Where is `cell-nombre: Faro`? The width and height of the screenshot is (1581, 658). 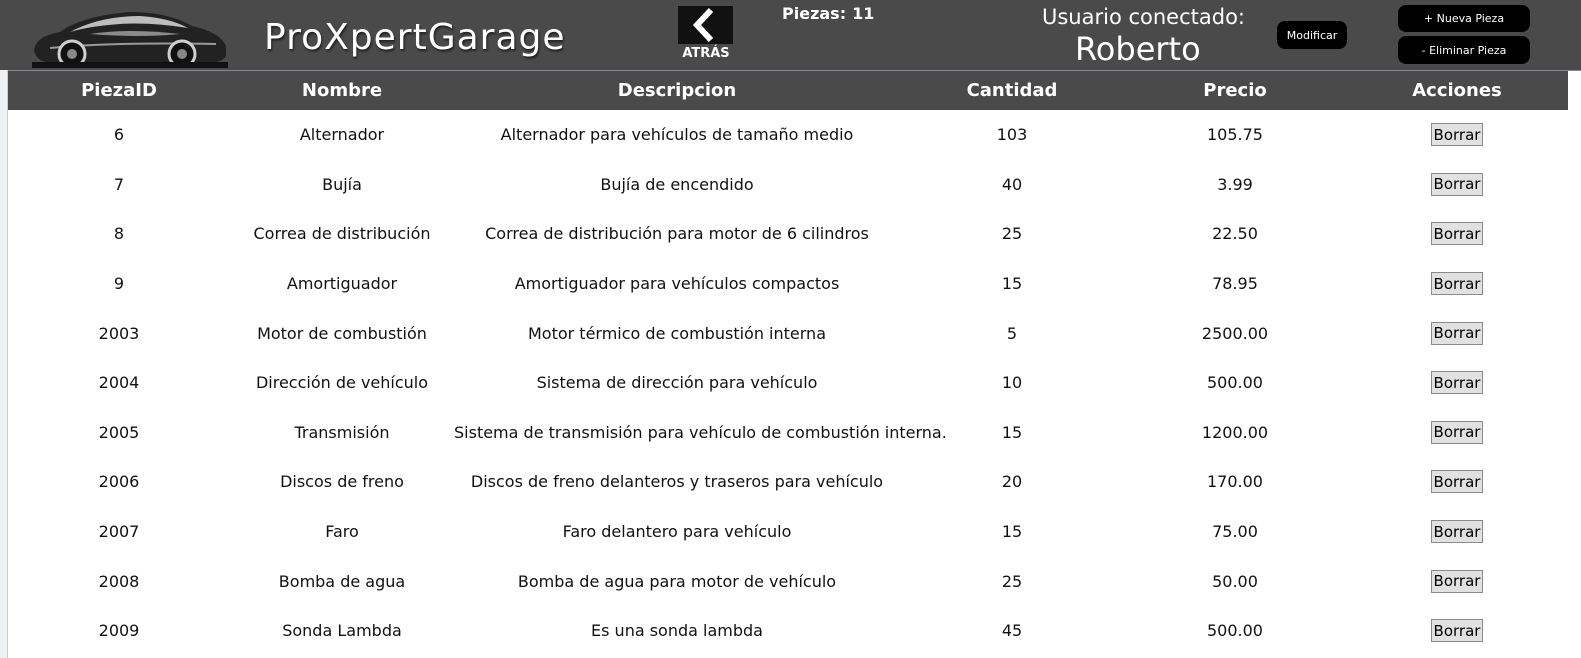
cell-nombre: Faro is located at coordinates (342, 532).